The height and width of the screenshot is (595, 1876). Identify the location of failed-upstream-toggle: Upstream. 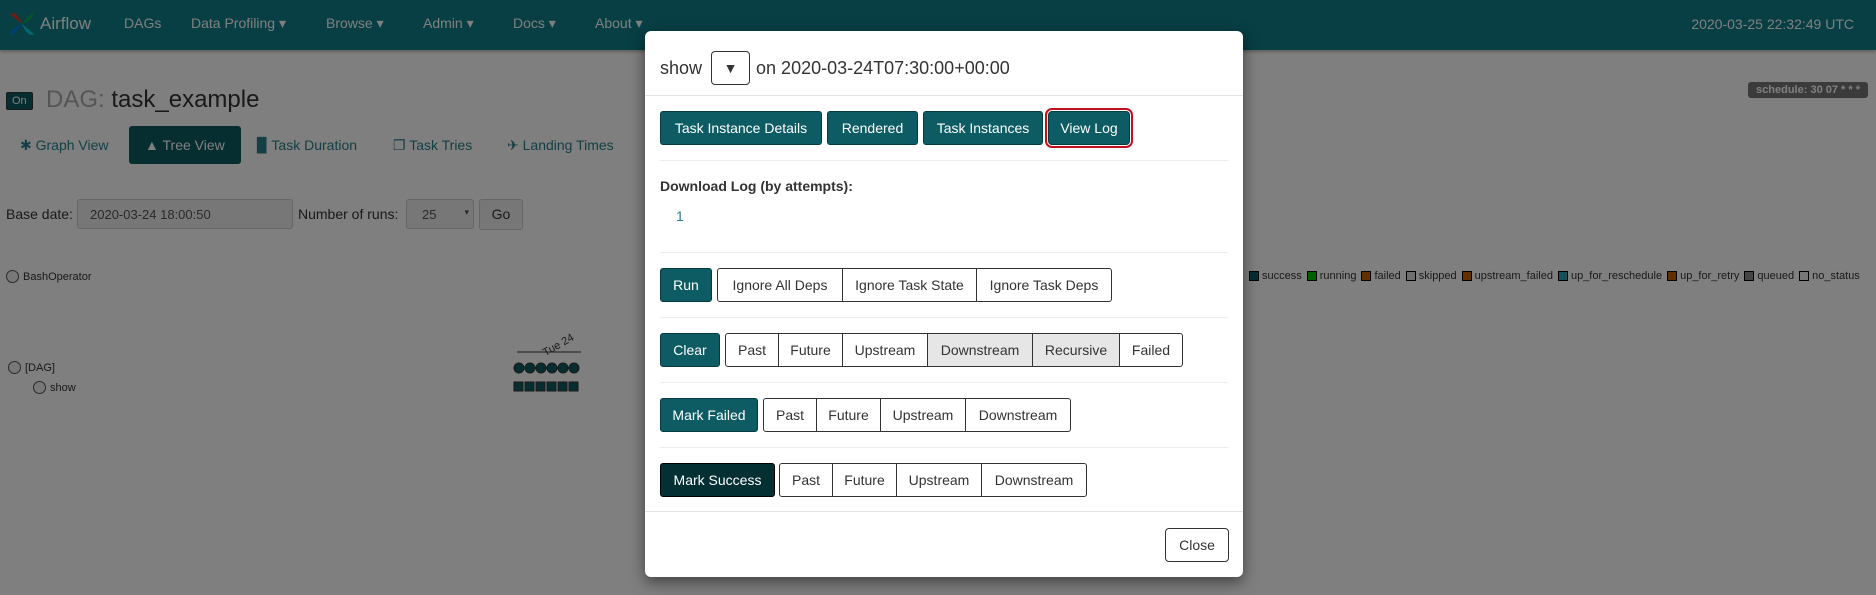
(923, 415).